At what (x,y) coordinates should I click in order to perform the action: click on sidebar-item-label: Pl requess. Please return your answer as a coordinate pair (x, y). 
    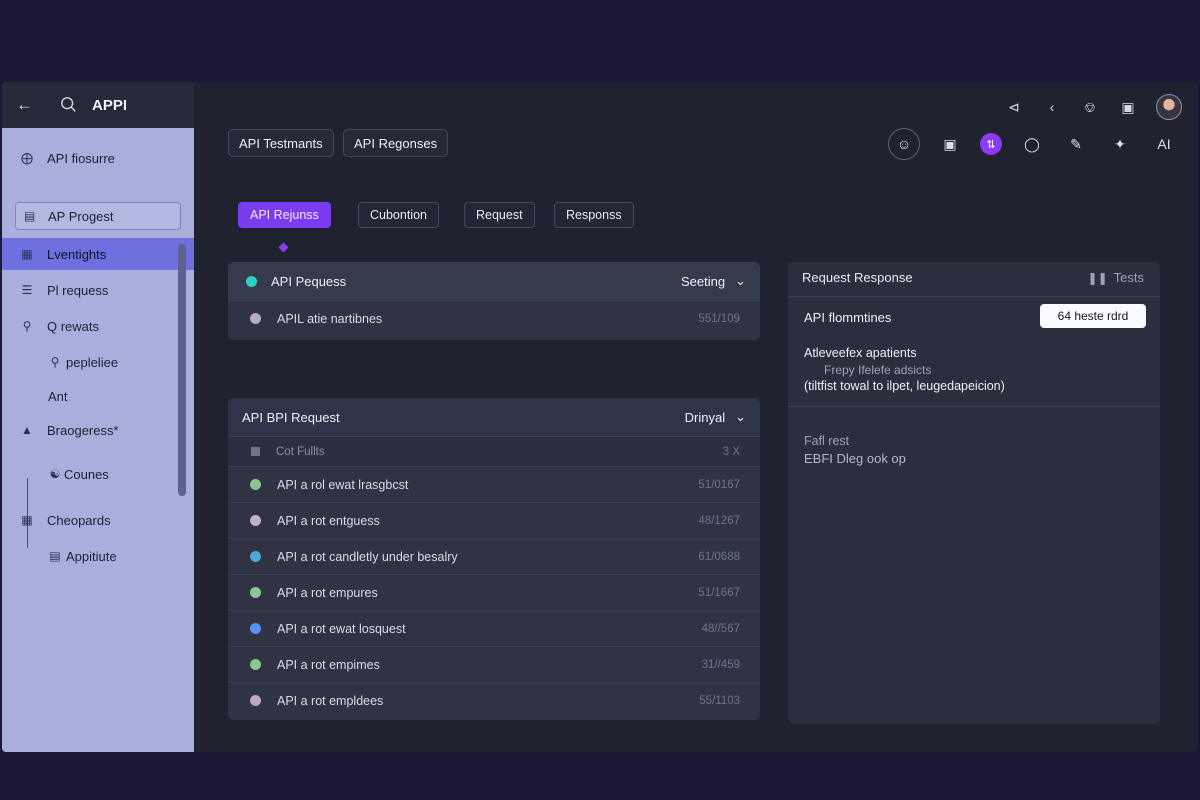
    Looking at the image, I should click on (78, 290).